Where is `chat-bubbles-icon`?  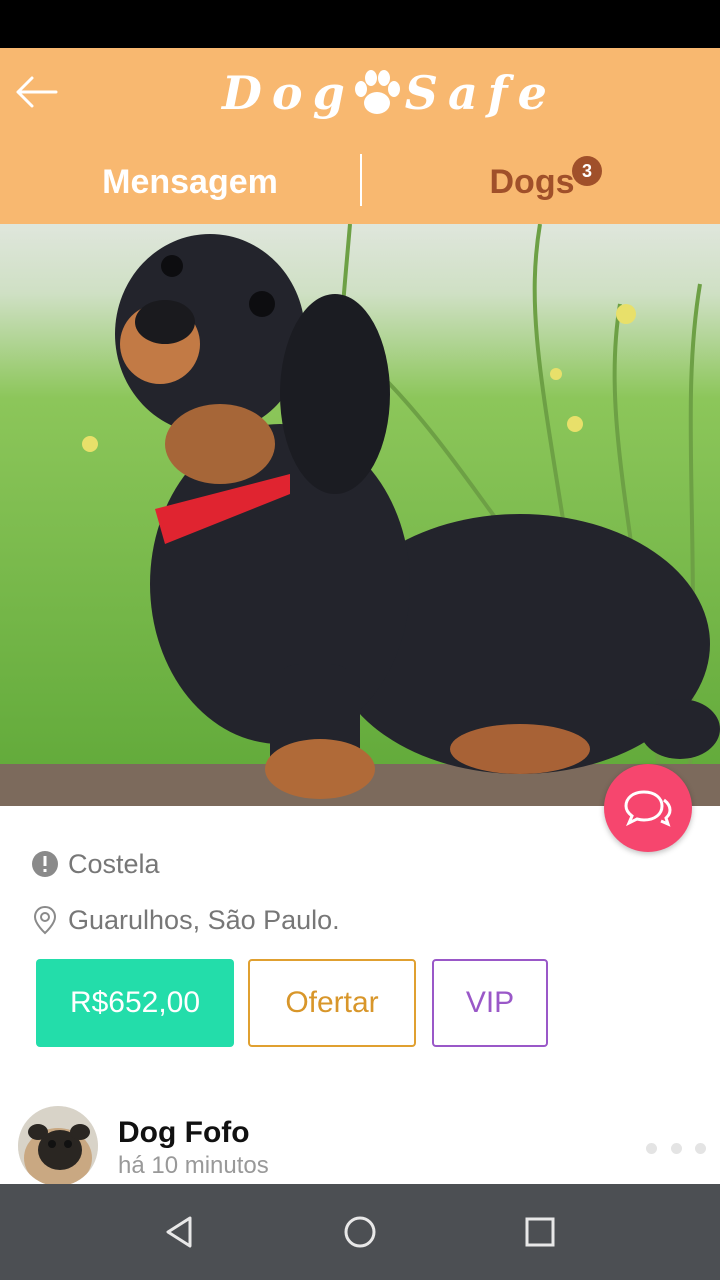
chat-bubbles-icon is located at coordinates (648, 808).